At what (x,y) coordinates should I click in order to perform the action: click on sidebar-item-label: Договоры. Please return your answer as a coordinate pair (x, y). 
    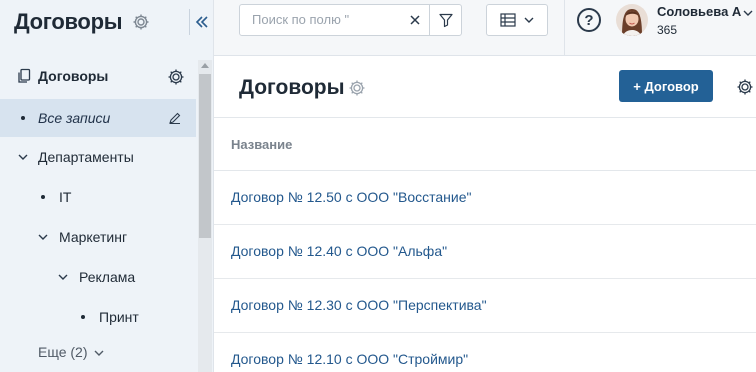
    Looking at the image, I should click on (73, 76).